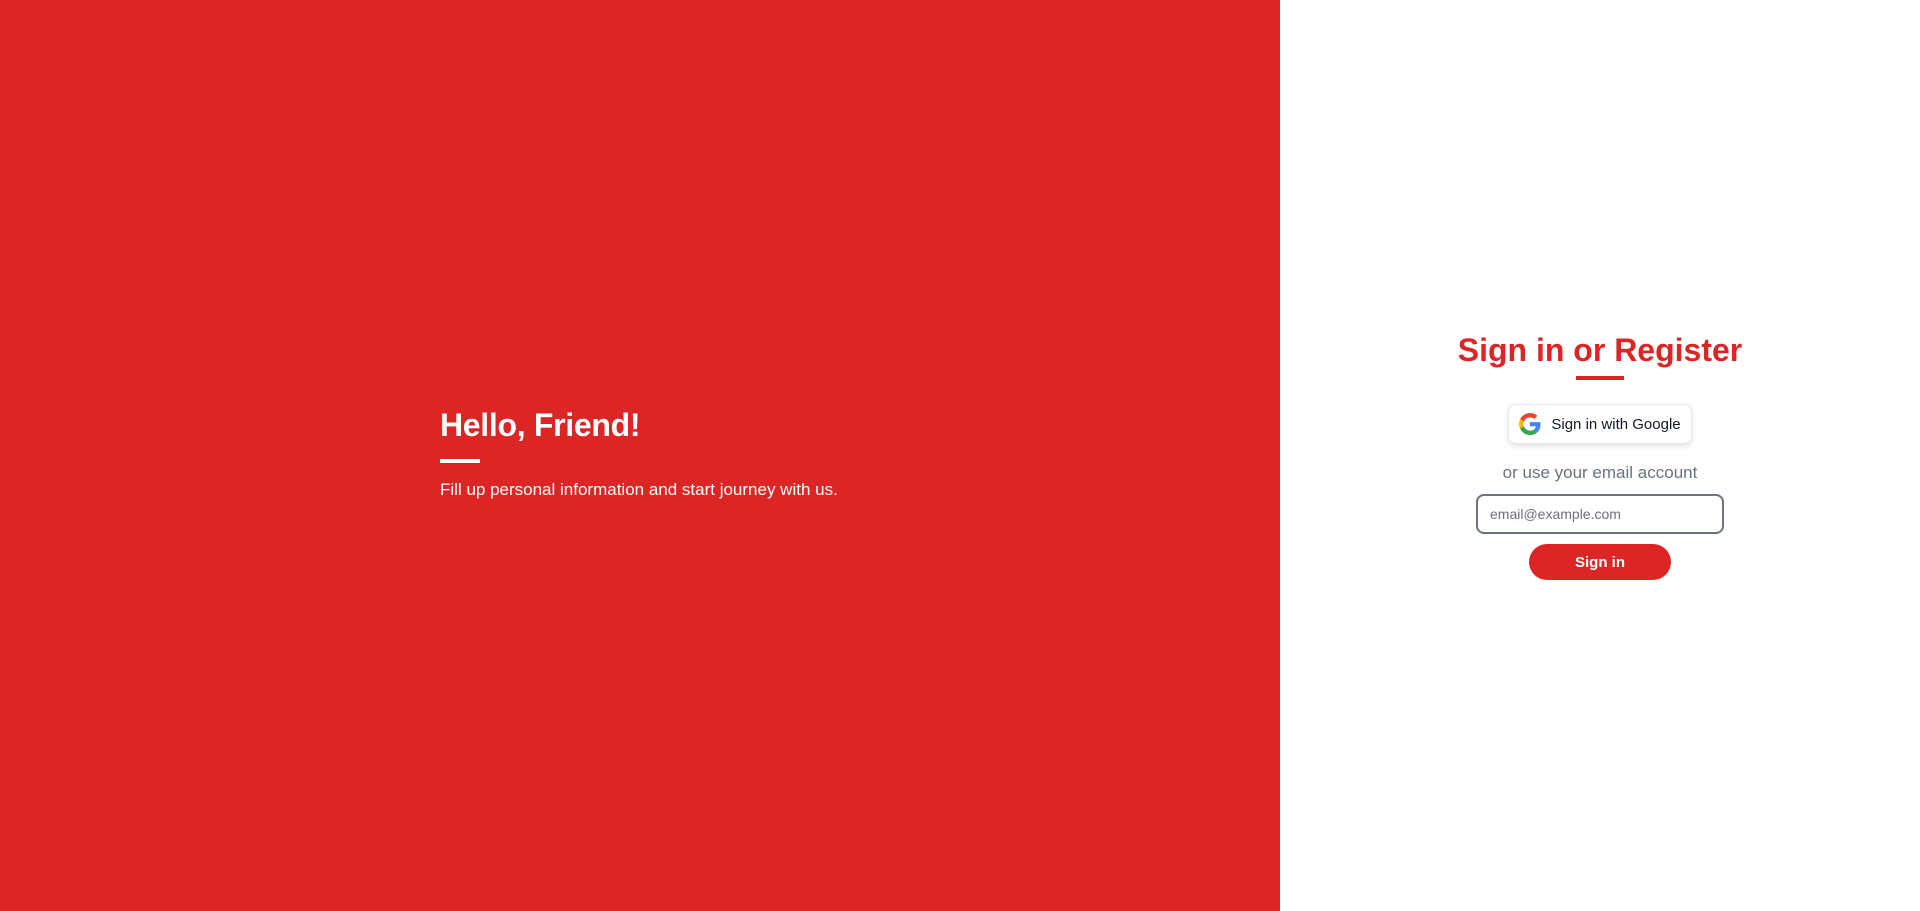 Image resolution: width=1920 pixels, height=911 pixels. Describe the element at coordinates (1600, 472) in the screenshot. I see `email-divider-text: or use your email account` at that location.